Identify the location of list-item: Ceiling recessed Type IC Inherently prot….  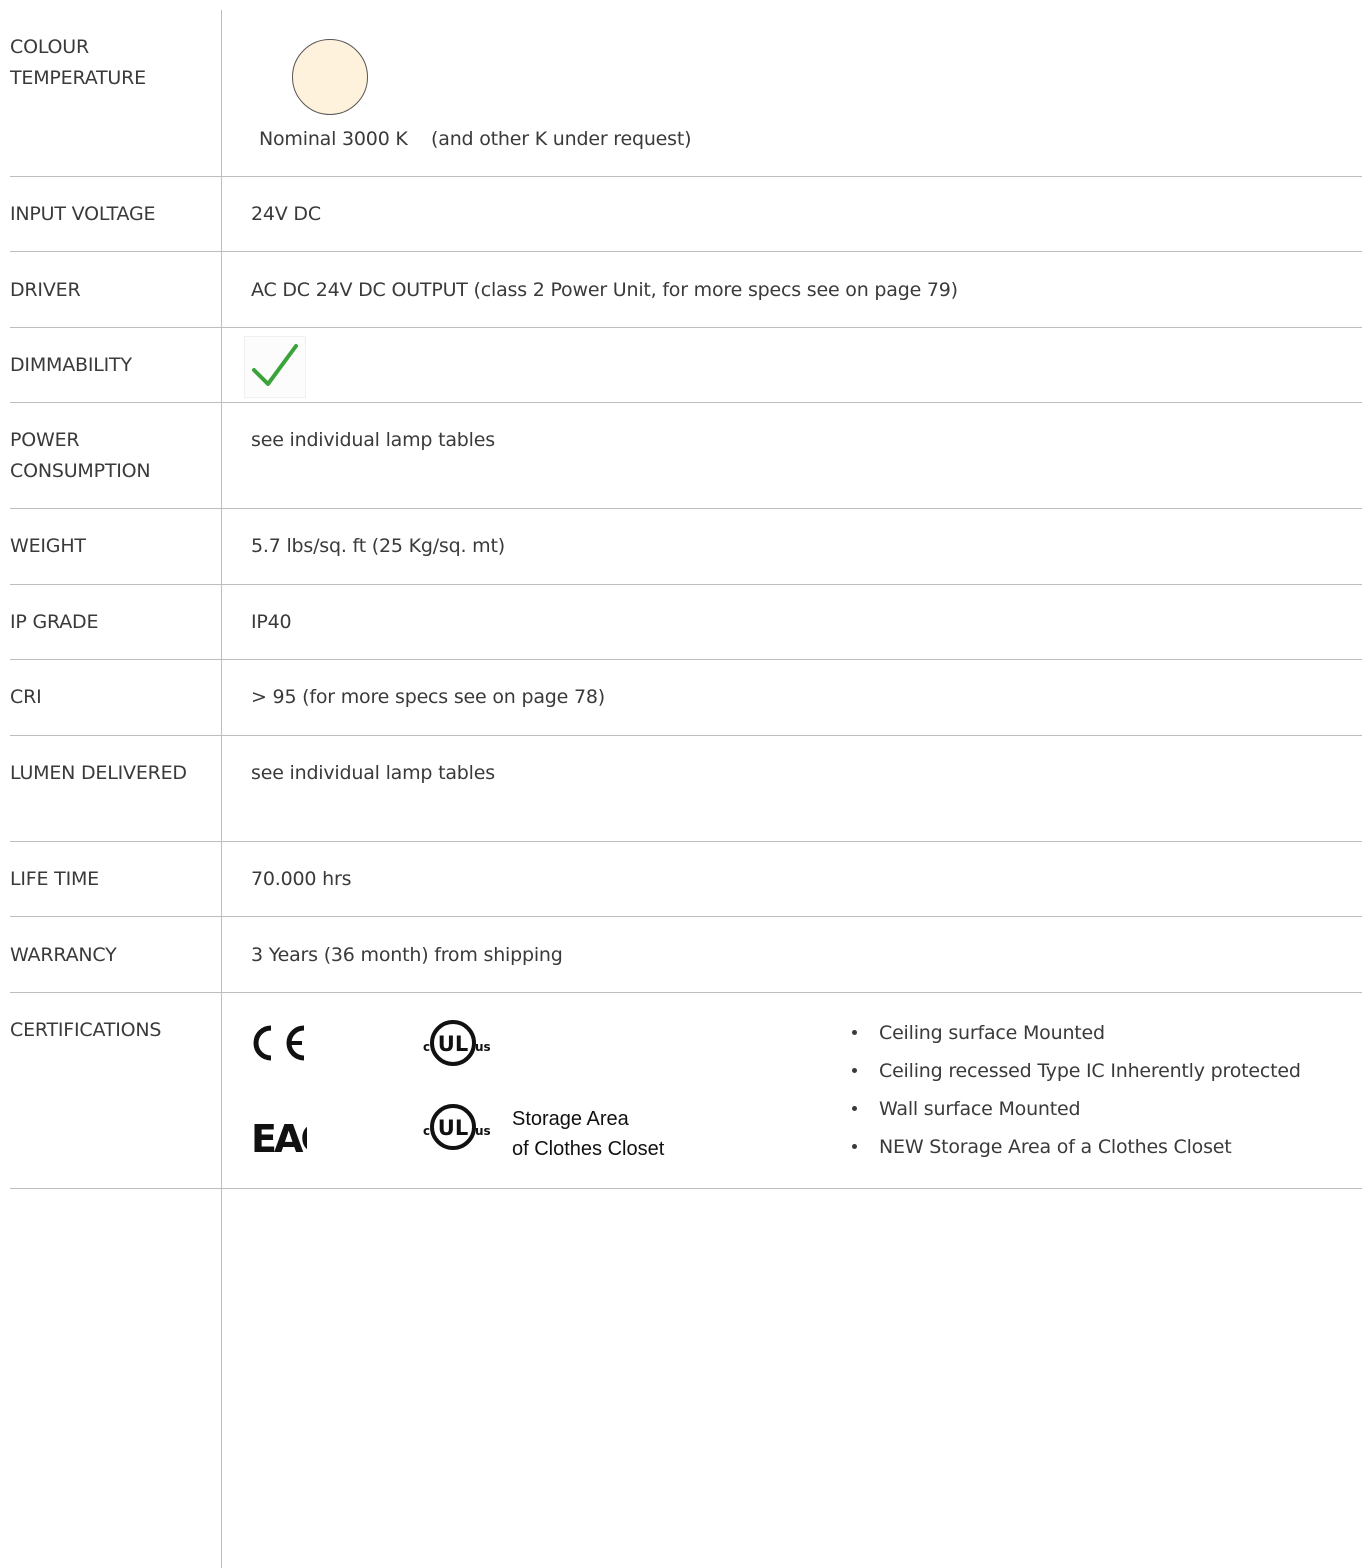
(1075, 1071).